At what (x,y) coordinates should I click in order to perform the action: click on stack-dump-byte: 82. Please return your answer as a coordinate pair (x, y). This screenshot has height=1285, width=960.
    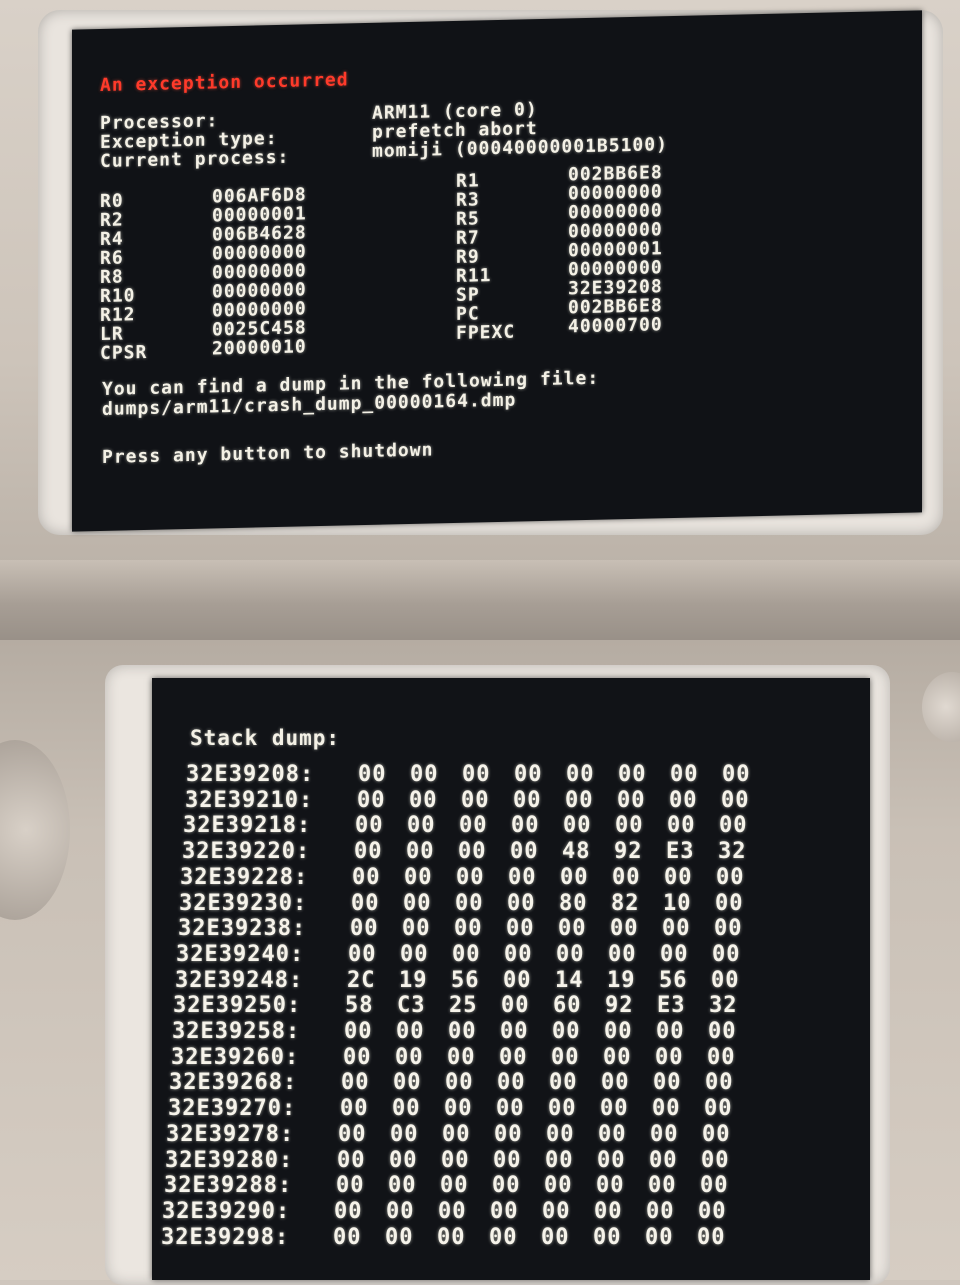
    Looking at the image, I should click on (625, 903).